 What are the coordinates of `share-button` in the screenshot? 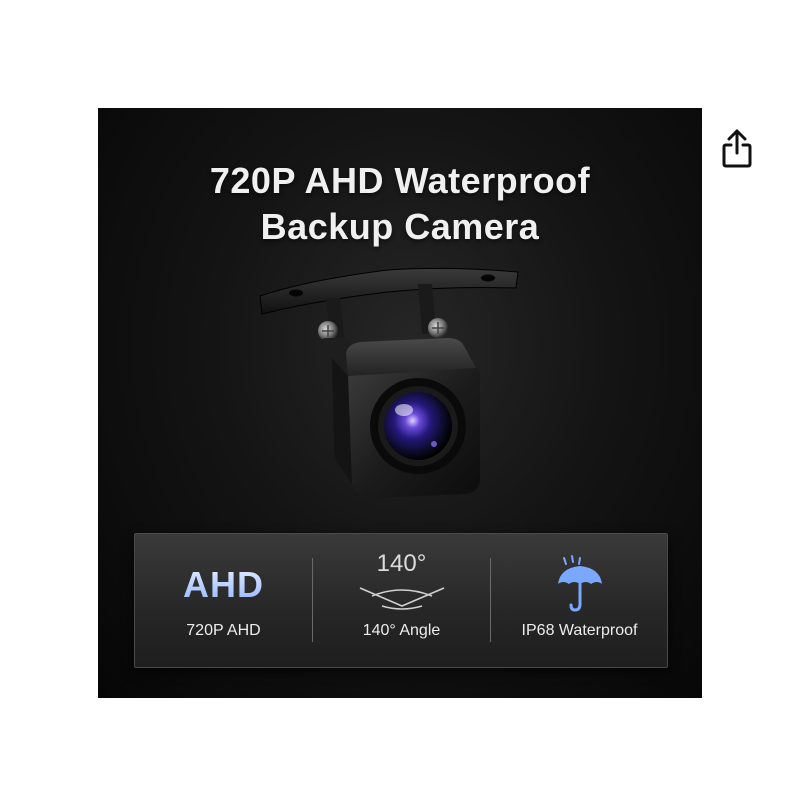 It's located at (737, 148).